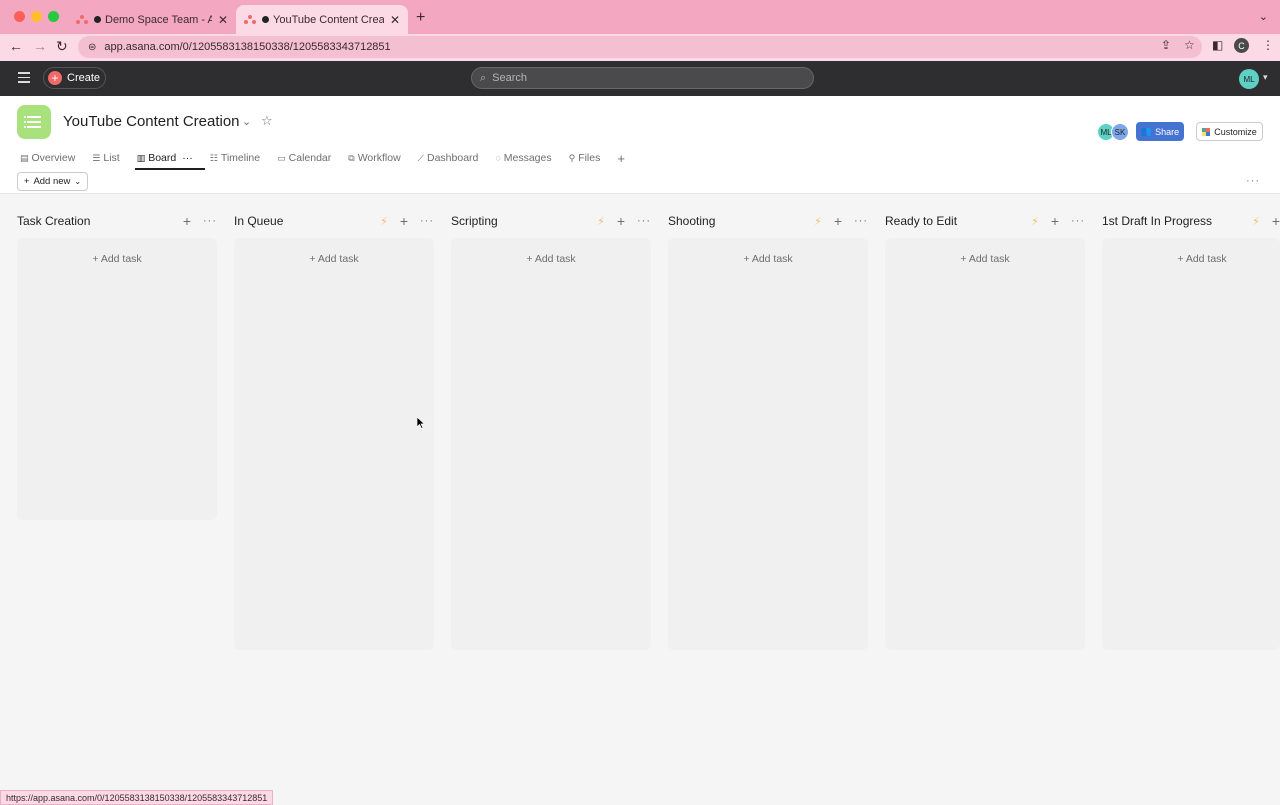  I want to click on close-window-button, so click(19, 16).